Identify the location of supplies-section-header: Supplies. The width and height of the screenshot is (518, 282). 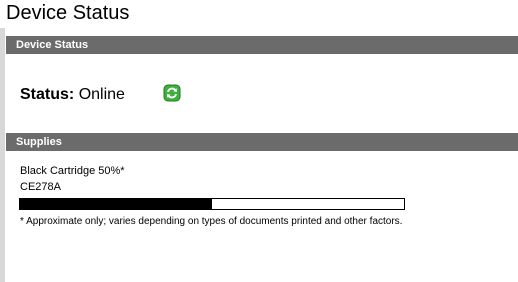
(262, 142).